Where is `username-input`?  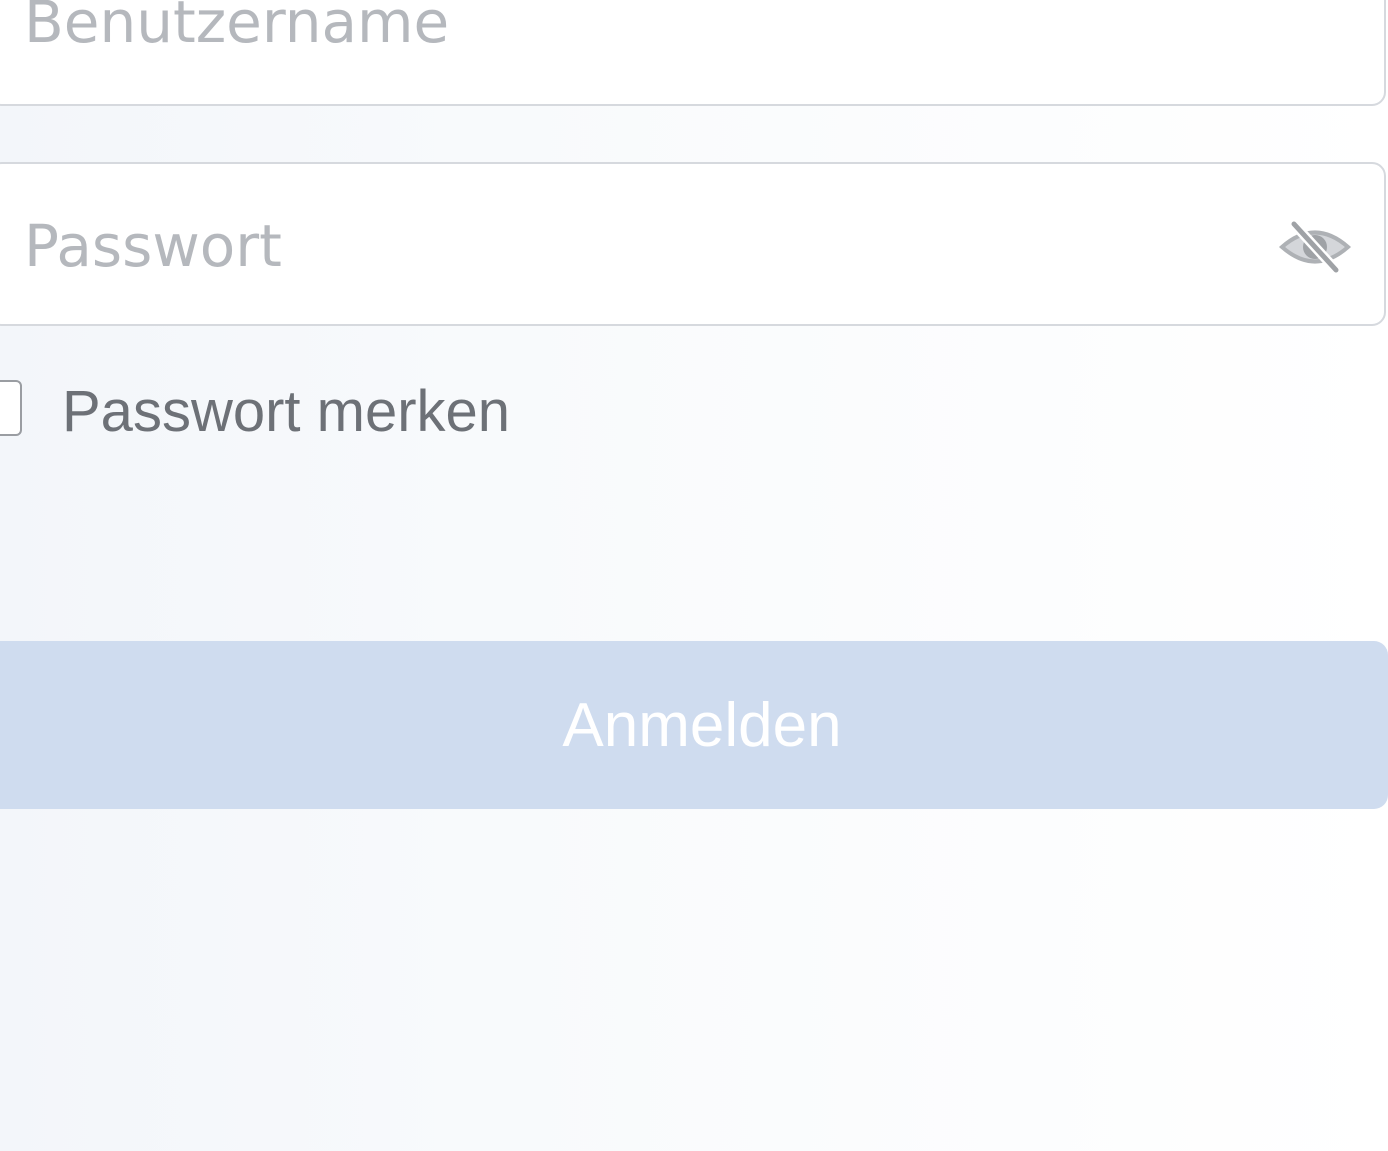 username-input is located at coordinates (624, 36).